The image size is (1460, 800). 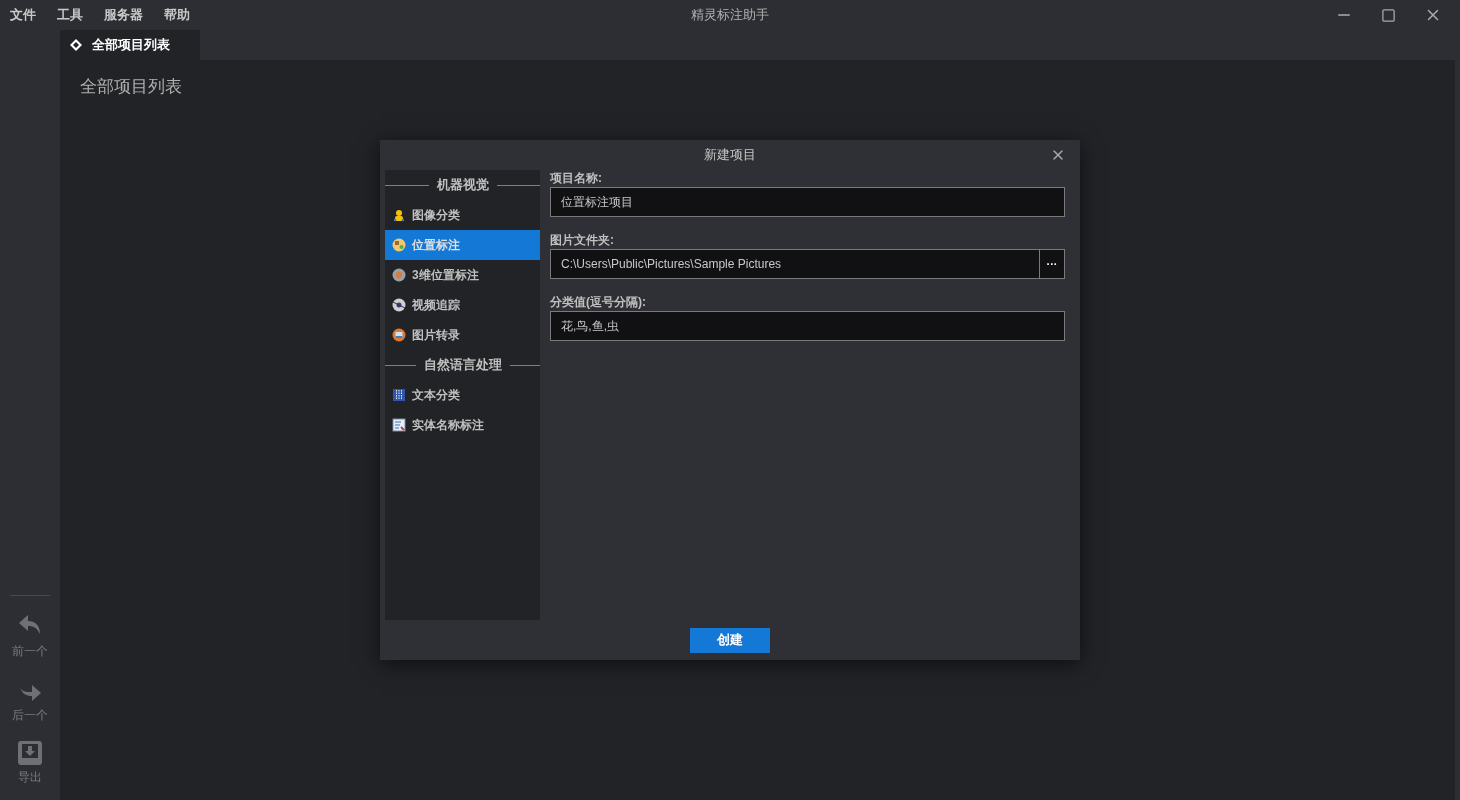 What do you see at coordinates (462, 395) in the screenshot?
I see `project-type-item: 文本分类` at bounding box center [462, 395].